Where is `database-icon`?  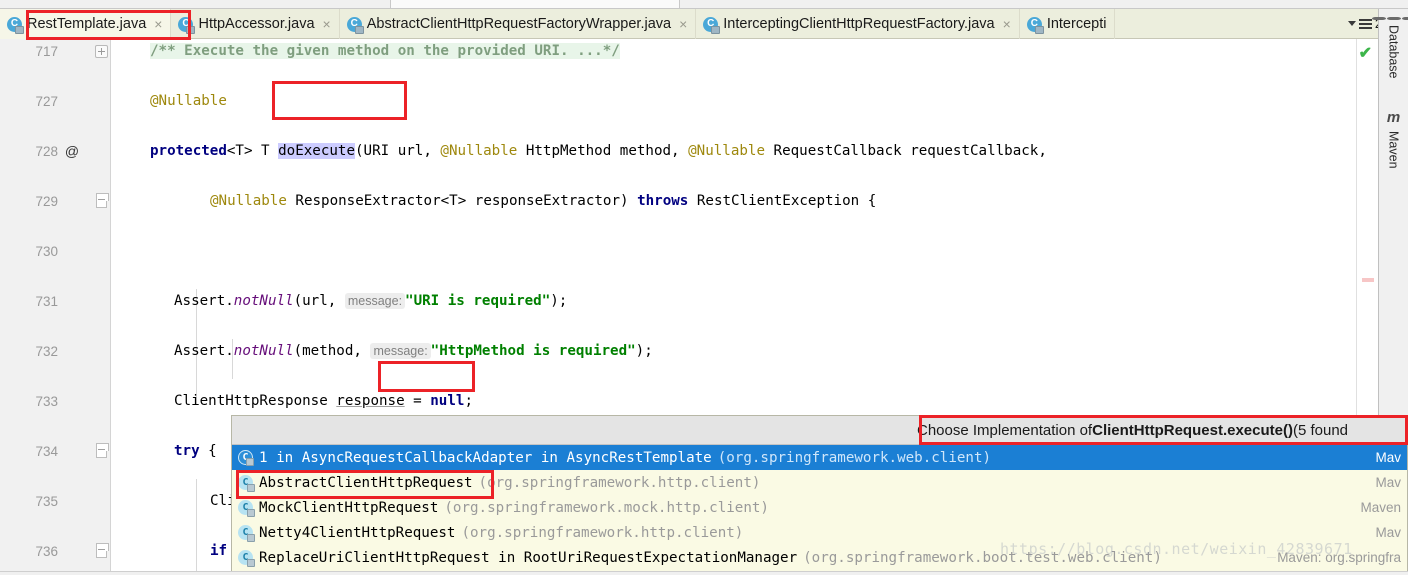
database-icon is located at coordinates (1389, 18).